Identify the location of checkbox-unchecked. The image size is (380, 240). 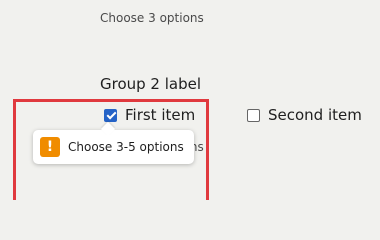
(253, 115).